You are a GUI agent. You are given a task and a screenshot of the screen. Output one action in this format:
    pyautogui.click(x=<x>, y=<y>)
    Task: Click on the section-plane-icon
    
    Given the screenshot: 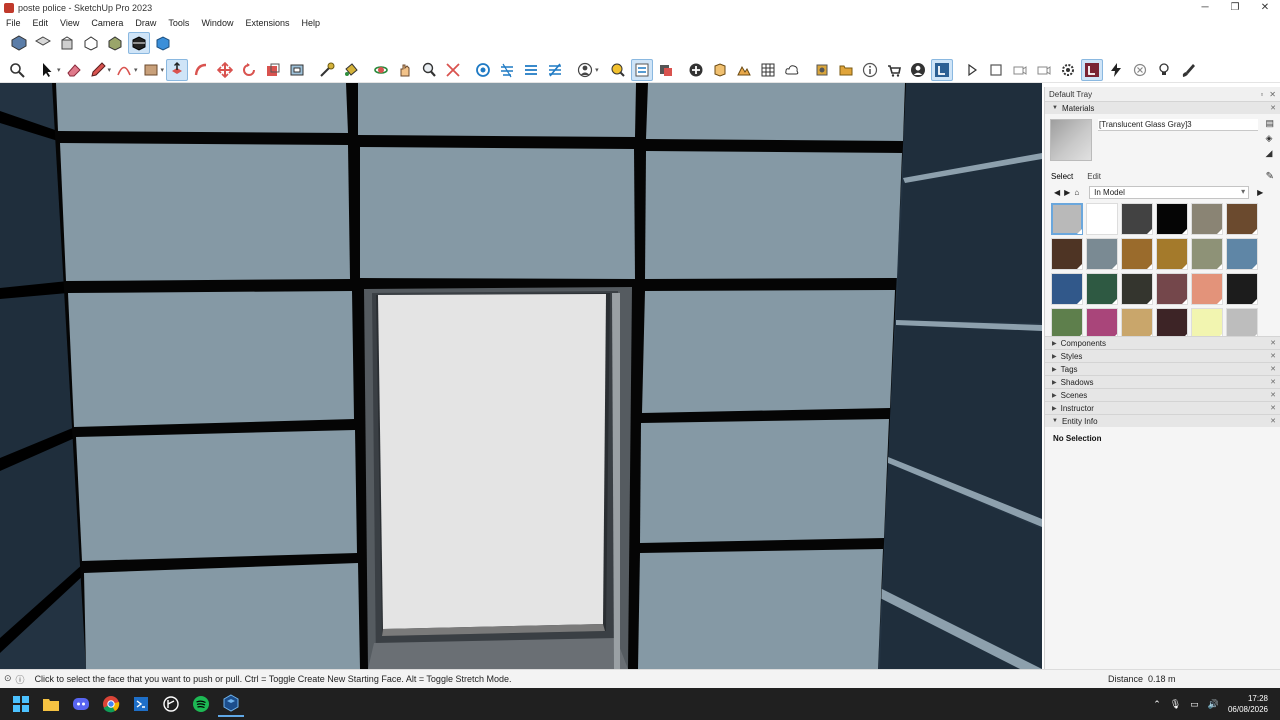 What is the action you would take?
    pyautogui.click(x=483, y=70)
    